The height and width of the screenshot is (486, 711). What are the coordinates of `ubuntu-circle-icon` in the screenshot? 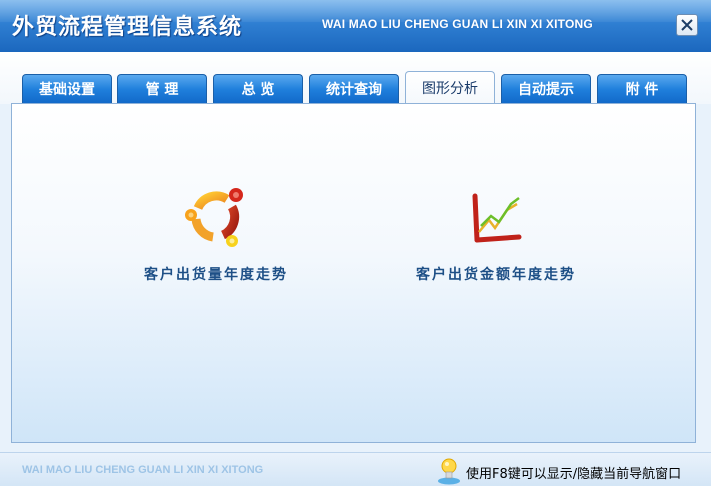 It's located at (214, 217).